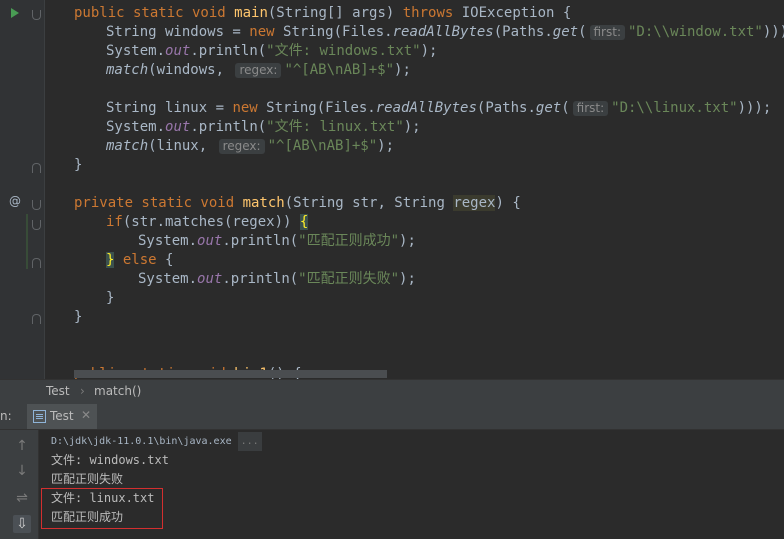 The image size is (784, 539). What do you see at coordinates (22, 471) in the screenshot?
I see `scroll-down-icon: ↓` at bounding box center [22, 471].